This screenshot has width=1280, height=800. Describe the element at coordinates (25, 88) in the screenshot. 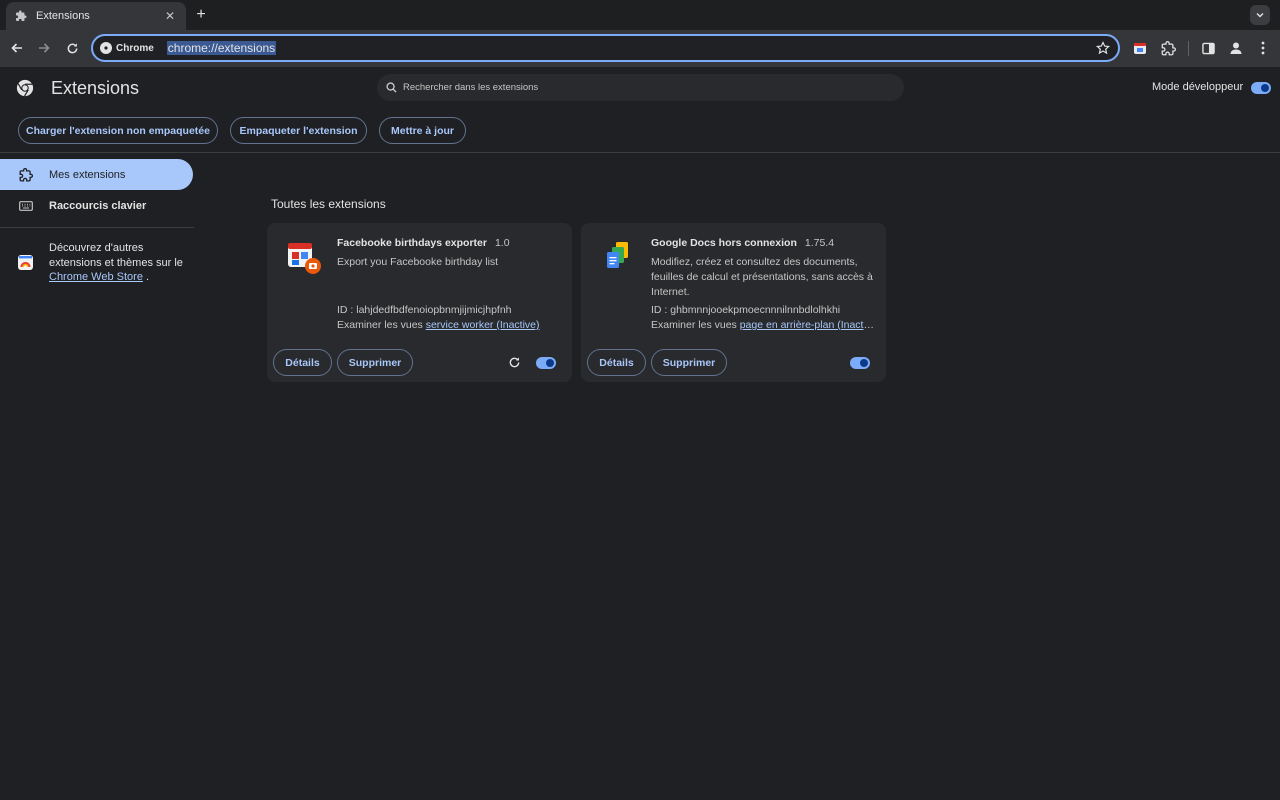

I see `chrome-logo-icon` at that location.